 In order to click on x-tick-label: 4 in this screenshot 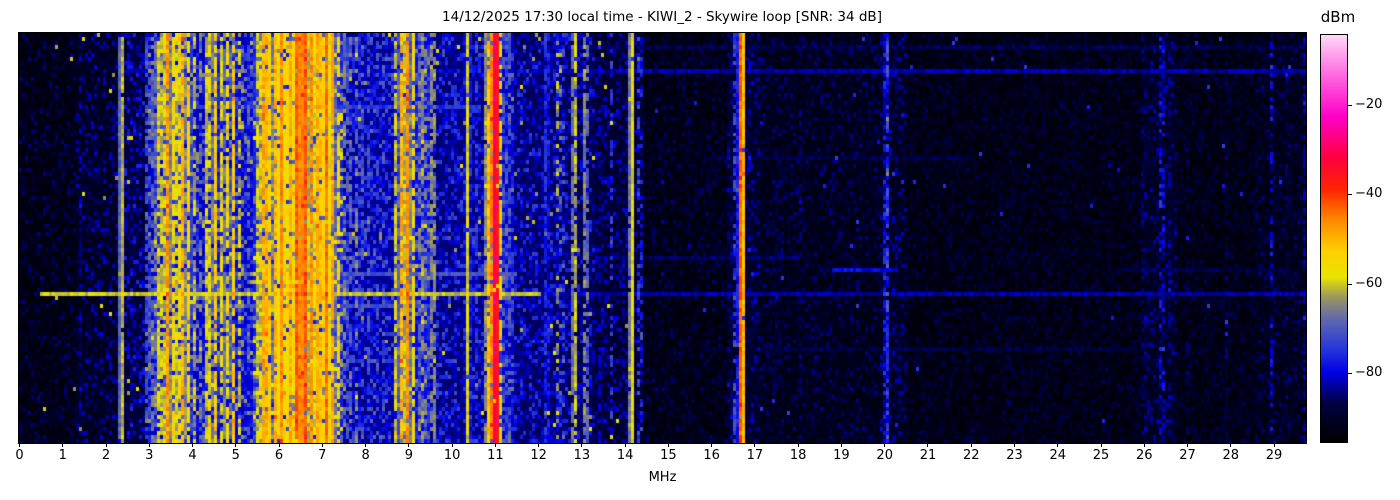, I will do `click(192, 455)`.